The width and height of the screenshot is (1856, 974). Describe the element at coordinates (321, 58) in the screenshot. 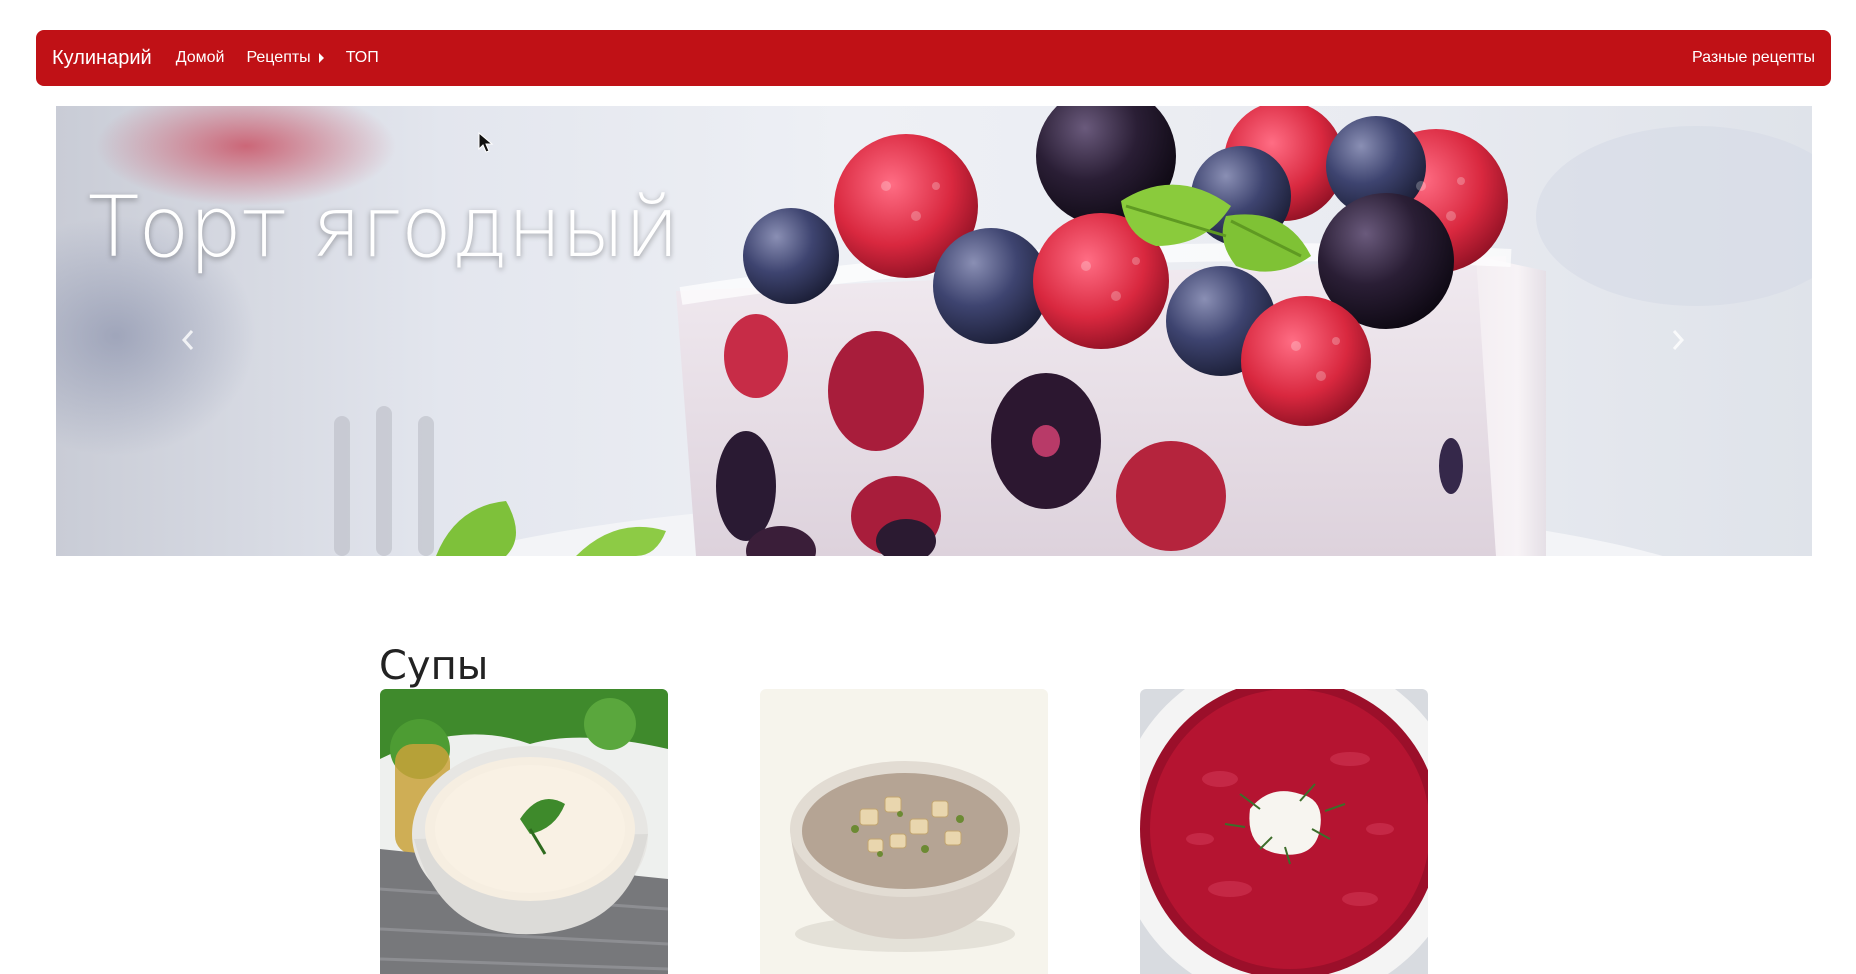

I see `caret-right-icon` at that location.